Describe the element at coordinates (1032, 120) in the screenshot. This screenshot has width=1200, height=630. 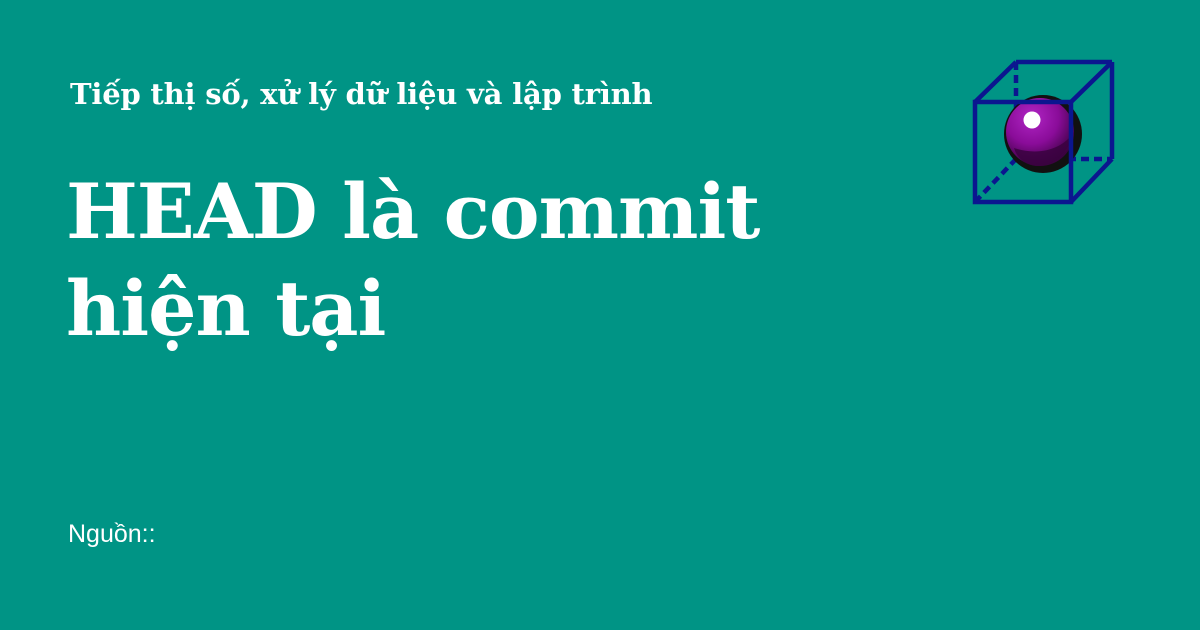
I see `sphere-highlight` at that location.